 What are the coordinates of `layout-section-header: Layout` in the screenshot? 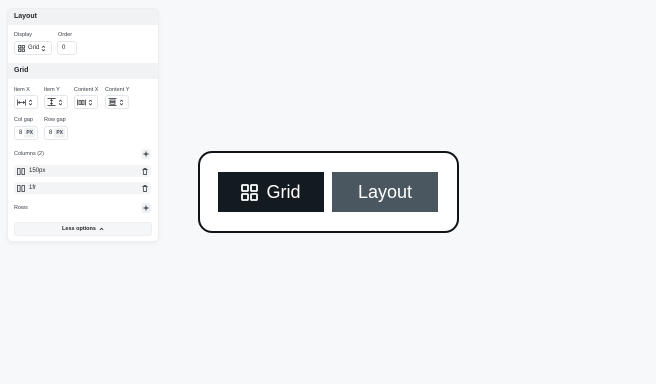 It's located at (83, 17).